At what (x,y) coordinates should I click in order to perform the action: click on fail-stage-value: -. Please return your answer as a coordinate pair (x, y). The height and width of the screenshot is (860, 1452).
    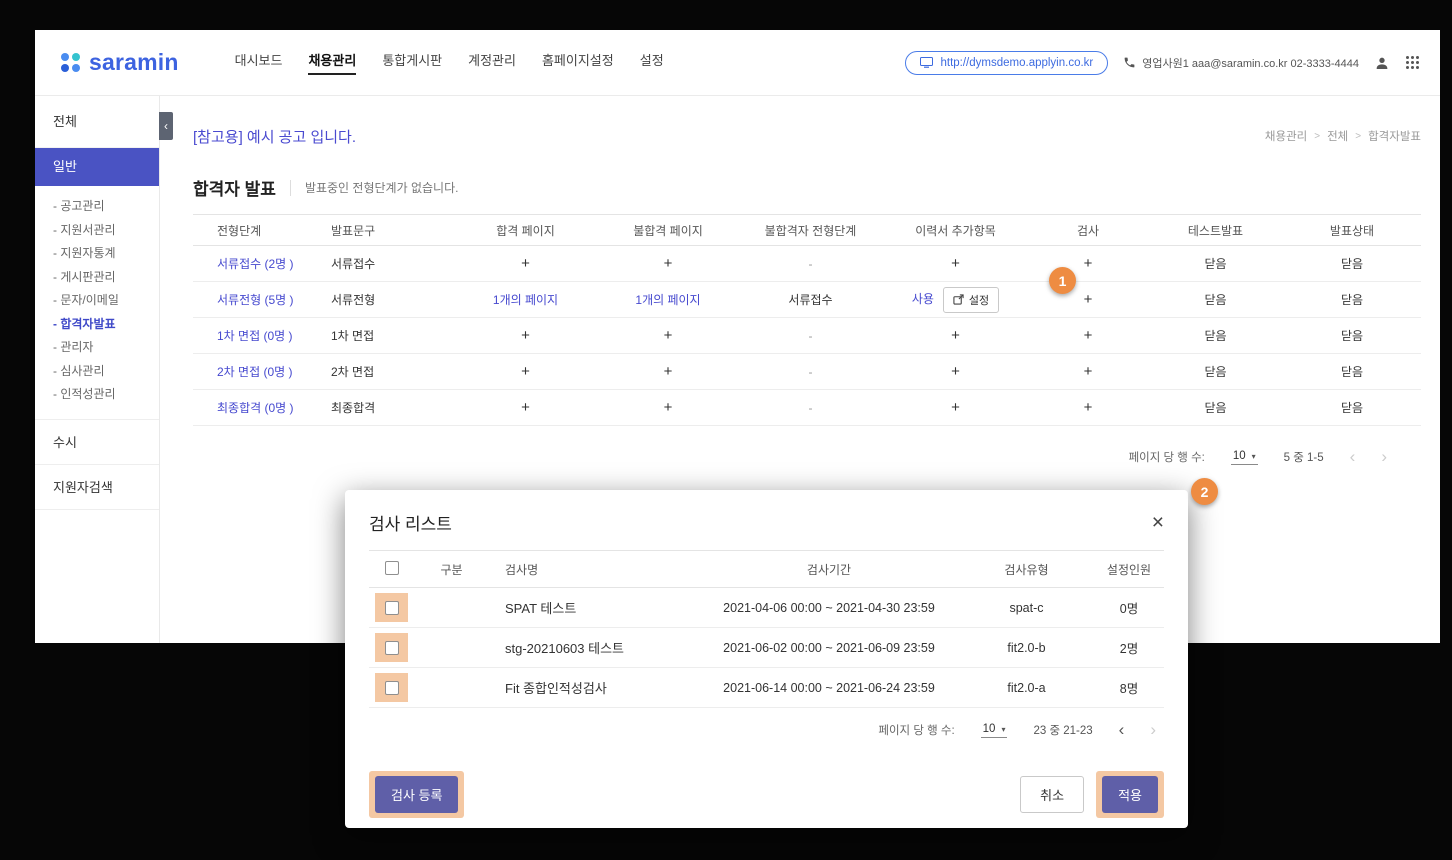
    Looking at the image, I should click on (810, 407).